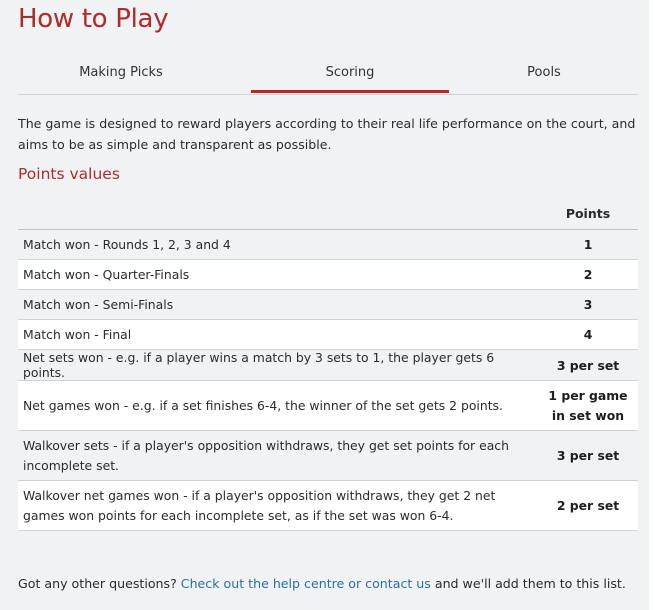 The width and height of the screenshot is (655, 610). I want to click on row-description: Match won - Semi-Finals, so click(278, 304).